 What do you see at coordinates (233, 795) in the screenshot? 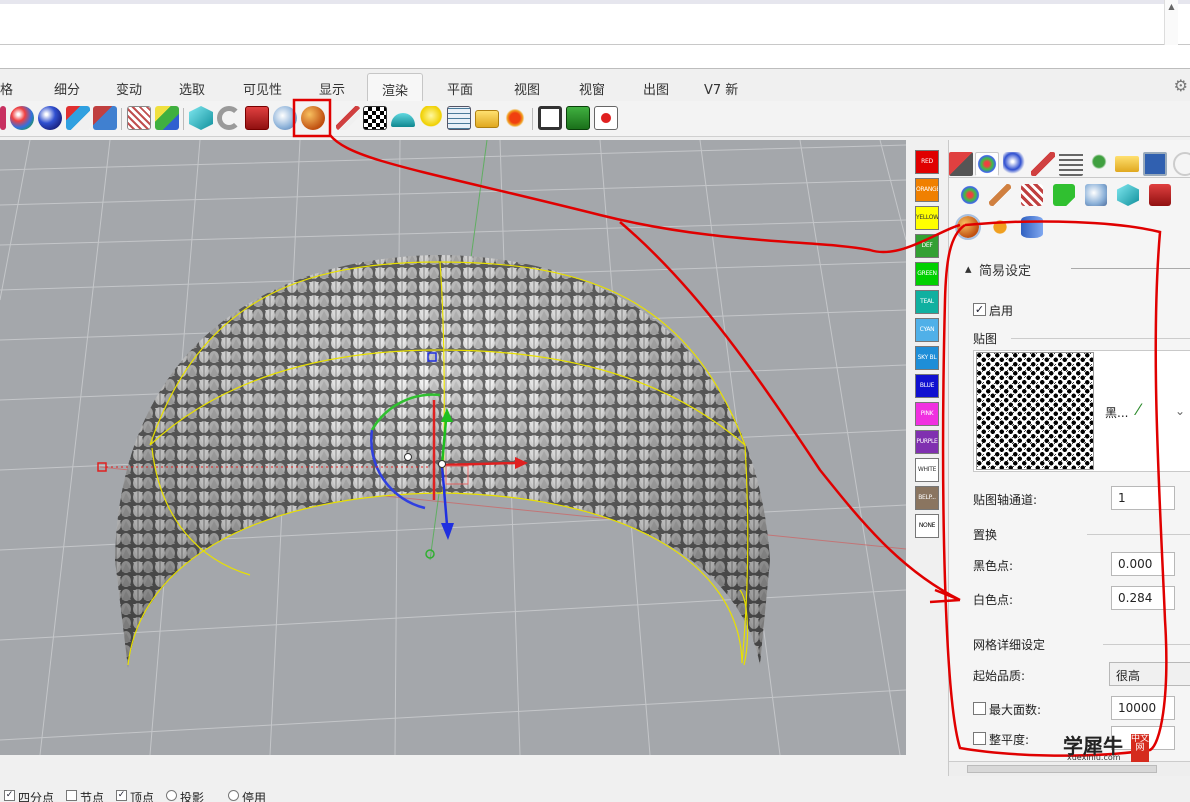
I see `disable-radio` at bounding box center [233, 795].